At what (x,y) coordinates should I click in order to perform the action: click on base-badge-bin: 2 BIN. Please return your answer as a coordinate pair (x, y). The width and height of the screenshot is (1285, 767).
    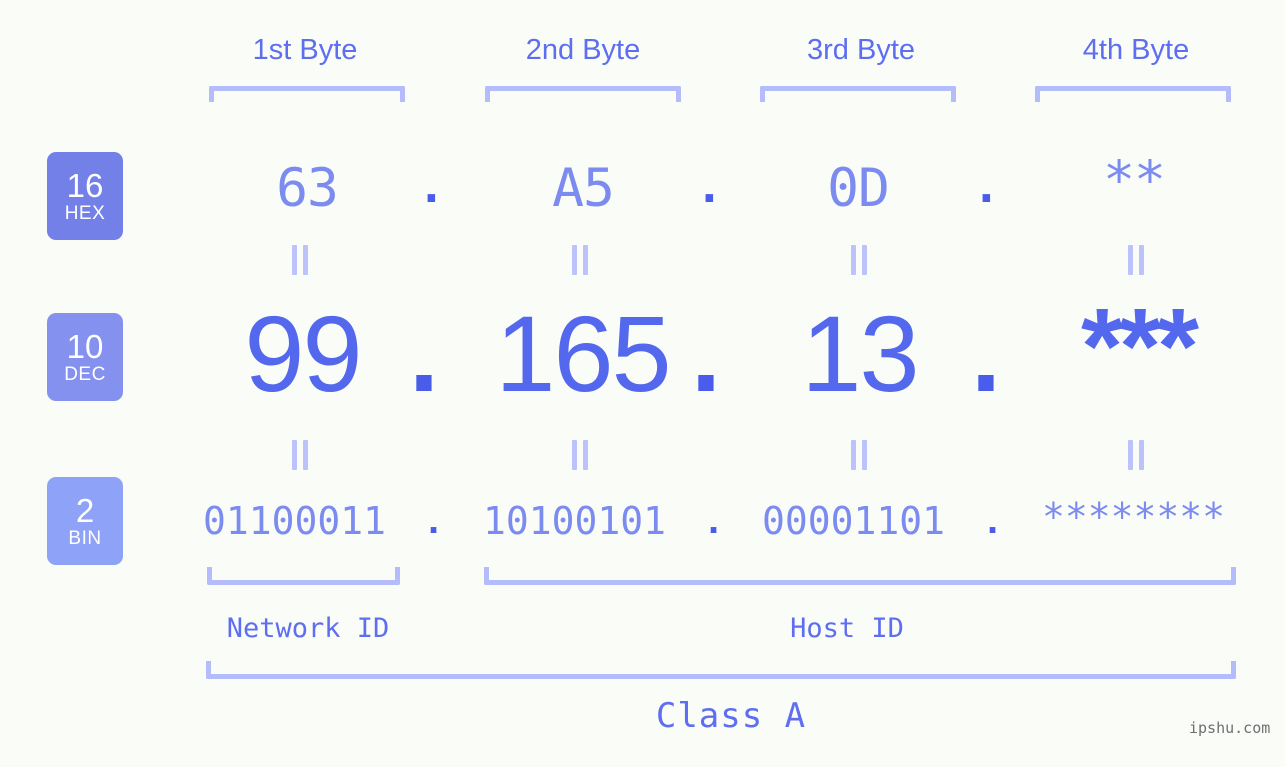
    Looking at the image, I should click on (85, 521).